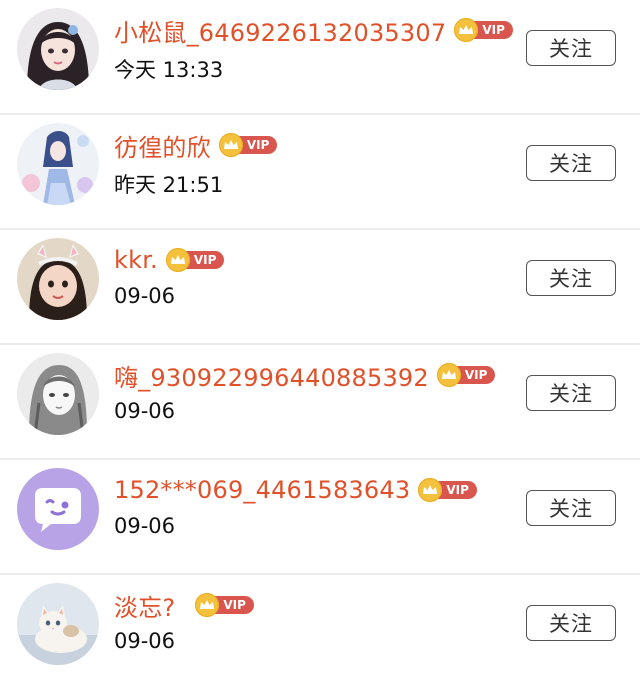 This screenshot has height=690, width=640. Describe the element at coordinates (162, 145) in the screenshot. I see `username: 彷徨的欣` at that location.